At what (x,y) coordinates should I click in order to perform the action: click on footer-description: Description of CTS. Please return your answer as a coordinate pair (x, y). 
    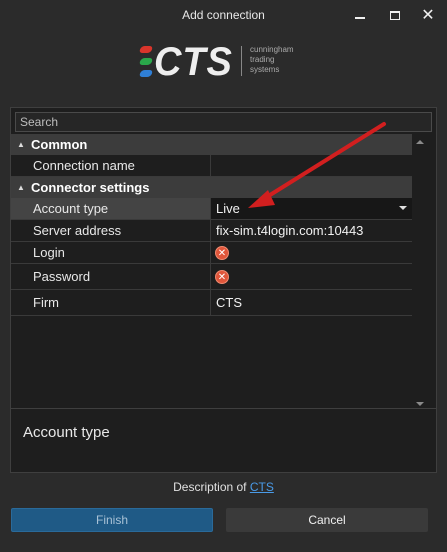
    Looking at the image, I should click on (223, 487).